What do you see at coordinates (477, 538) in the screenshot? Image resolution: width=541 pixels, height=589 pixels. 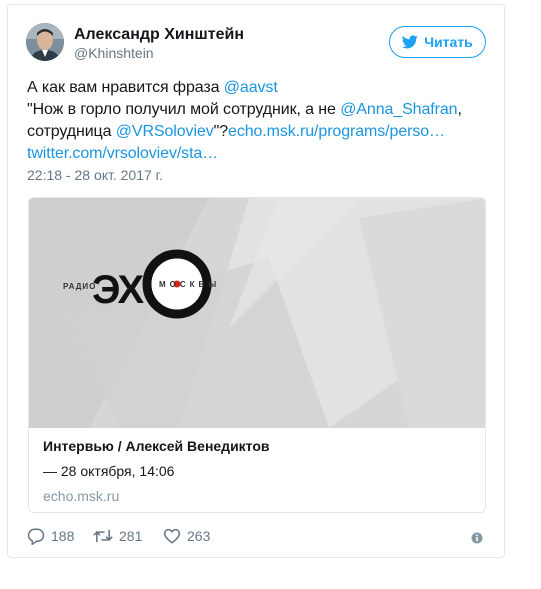 I see `info-icon` at bounding box center [477, 538].